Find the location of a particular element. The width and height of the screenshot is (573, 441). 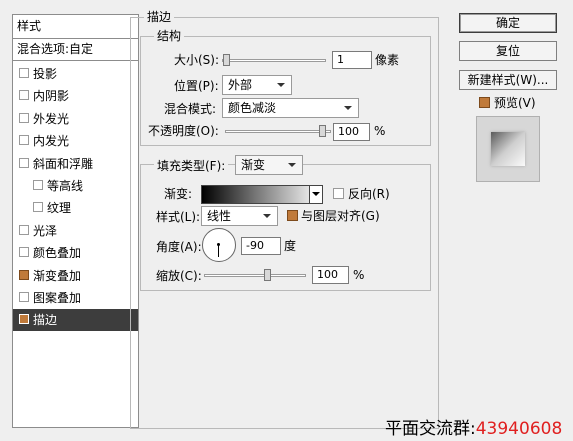

angle-dial is located at coordinates (219, 245).